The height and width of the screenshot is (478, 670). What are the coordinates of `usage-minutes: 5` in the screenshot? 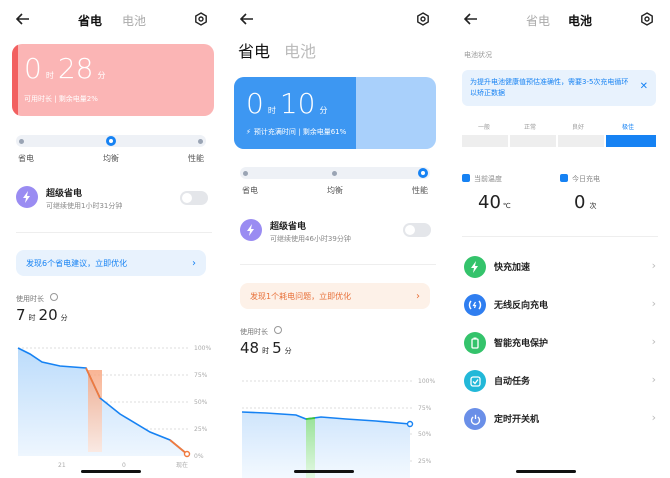 It's located at (277, 348).